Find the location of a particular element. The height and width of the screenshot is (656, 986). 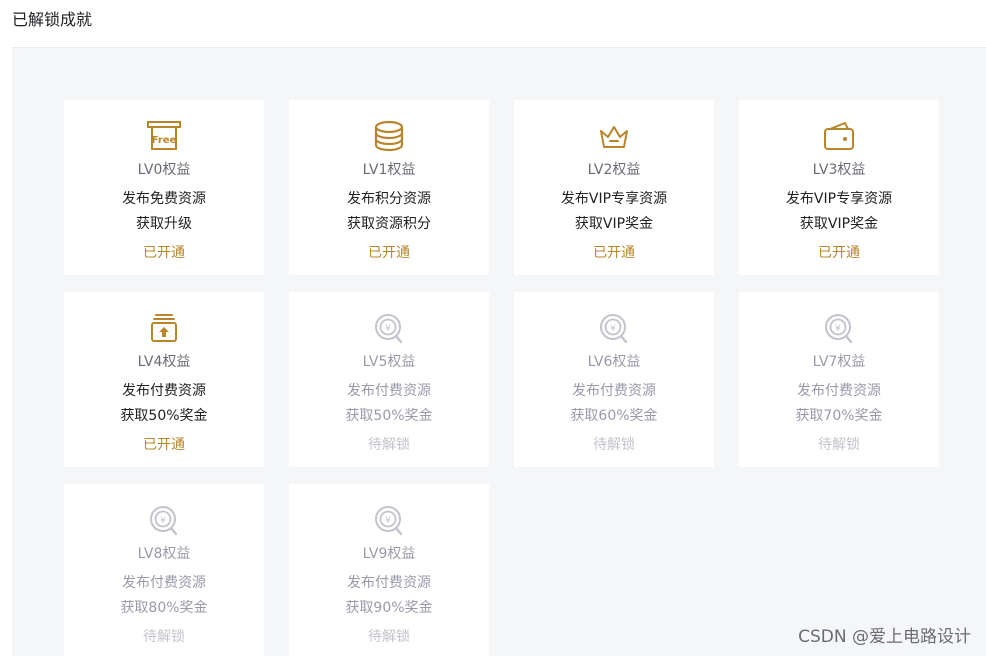

achievement-card-lv9: ¥ LV9权益 发布付费资源 获取90%奖金 待解锁 is located at coordinates (389, 570).